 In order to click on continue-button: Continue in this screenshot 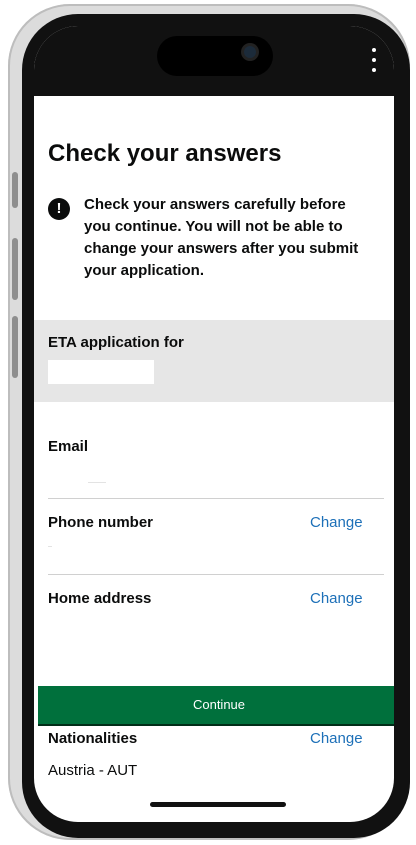, I will do `click(216, 705)`.